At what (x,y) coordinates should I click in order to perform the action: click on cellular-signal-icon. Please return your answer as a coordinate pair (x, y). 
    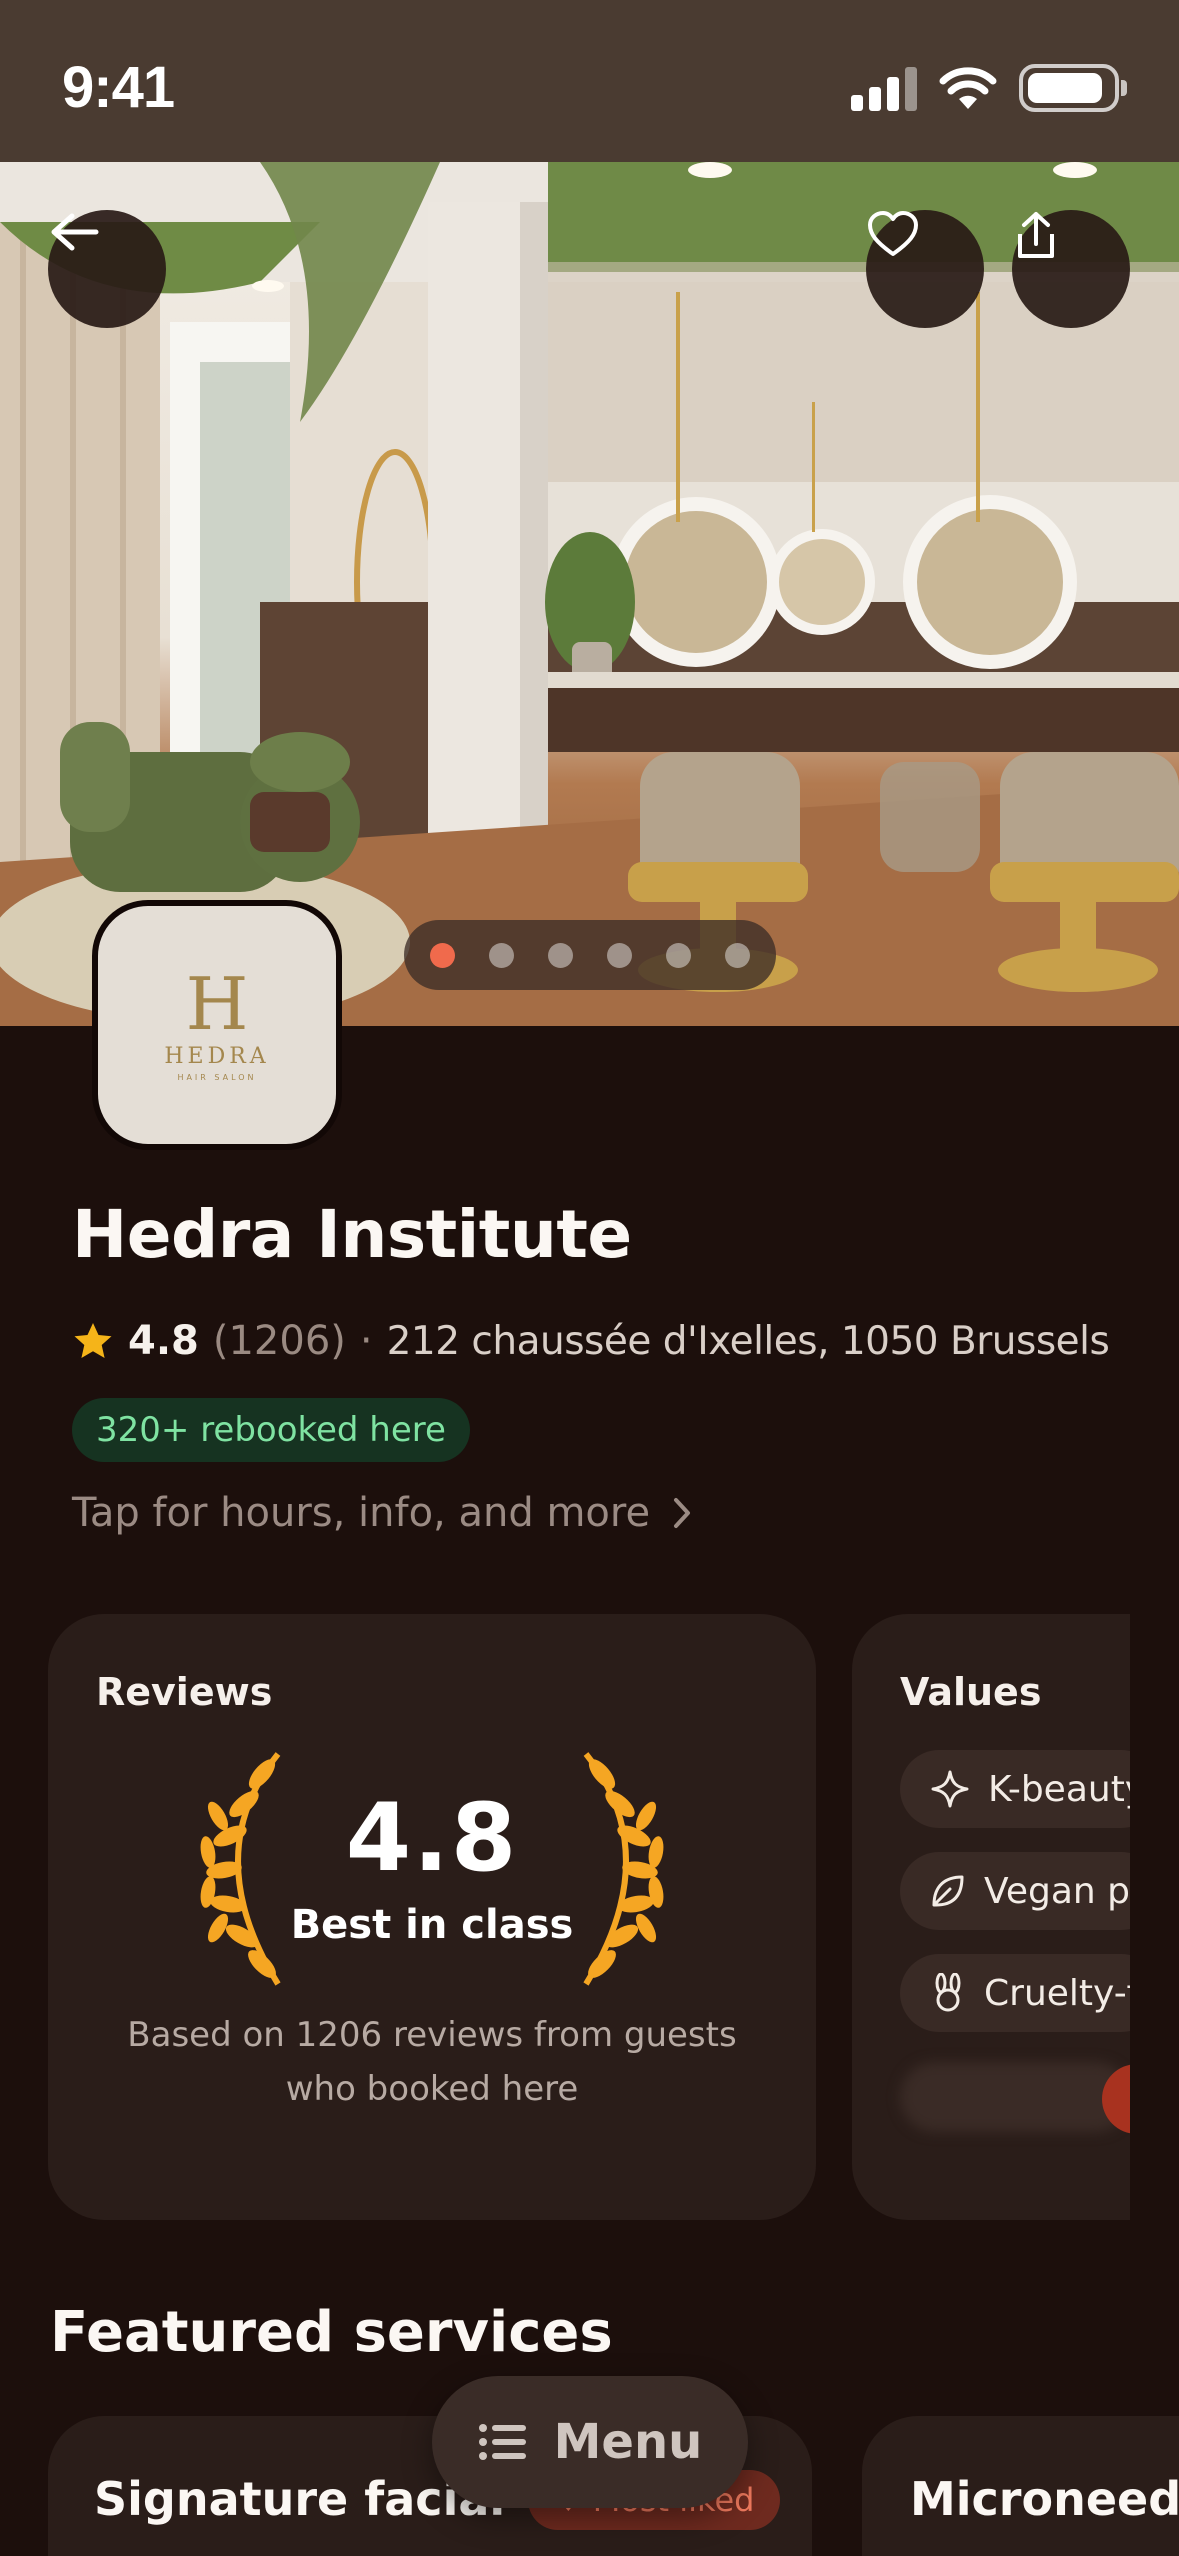
    Looking at the image, I should click on (884, 88).